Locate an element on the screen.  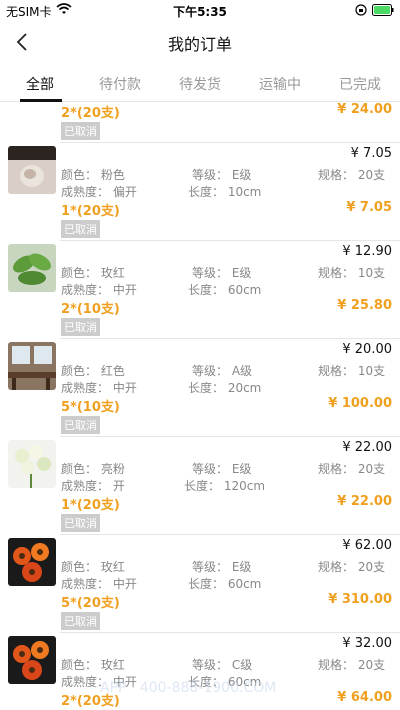
order-total: ¥ 64.00 is located at coordinates (364, 697).